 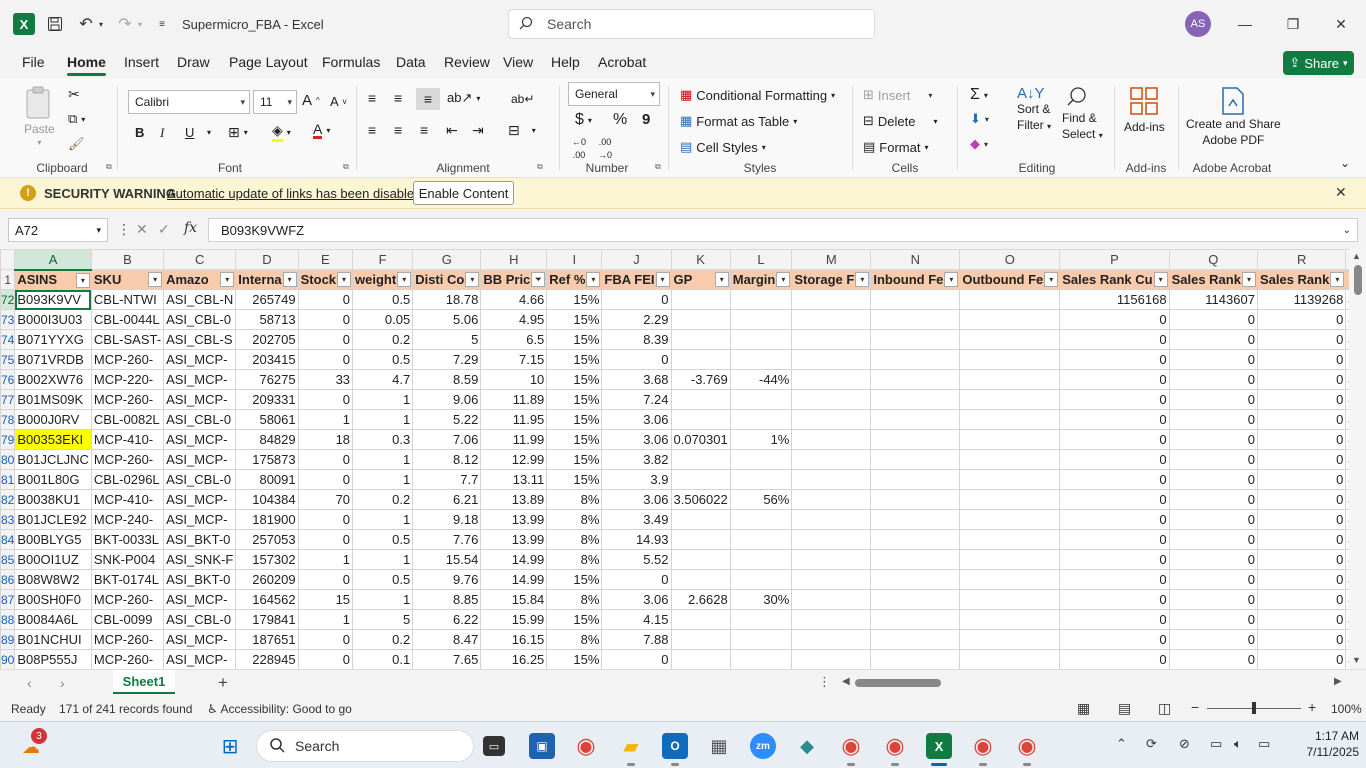 What do you see at coordinates (447, 459) in the screenshot?
I see `table-cell: 8.12` at bounding box center [447, 459].